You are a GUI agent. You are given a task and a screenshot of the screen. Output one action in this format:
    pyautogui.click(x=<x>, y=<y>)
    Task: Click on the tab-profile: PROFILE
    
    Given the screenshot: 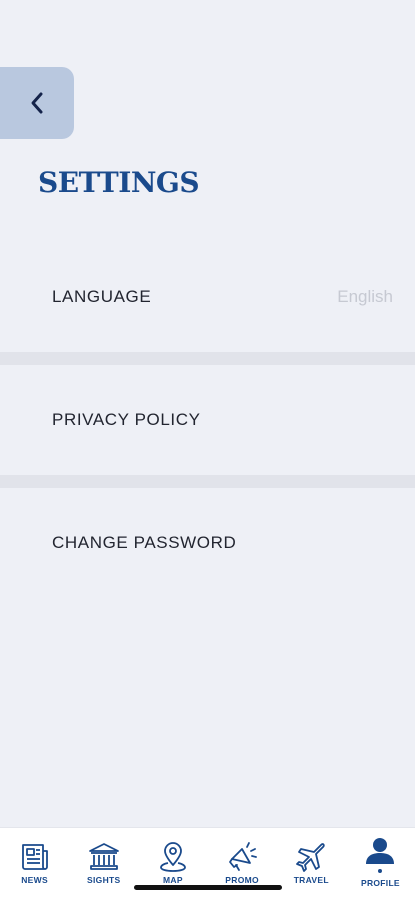 What is the action you would take?
    pyautogui.click(x=380, y=864)
    